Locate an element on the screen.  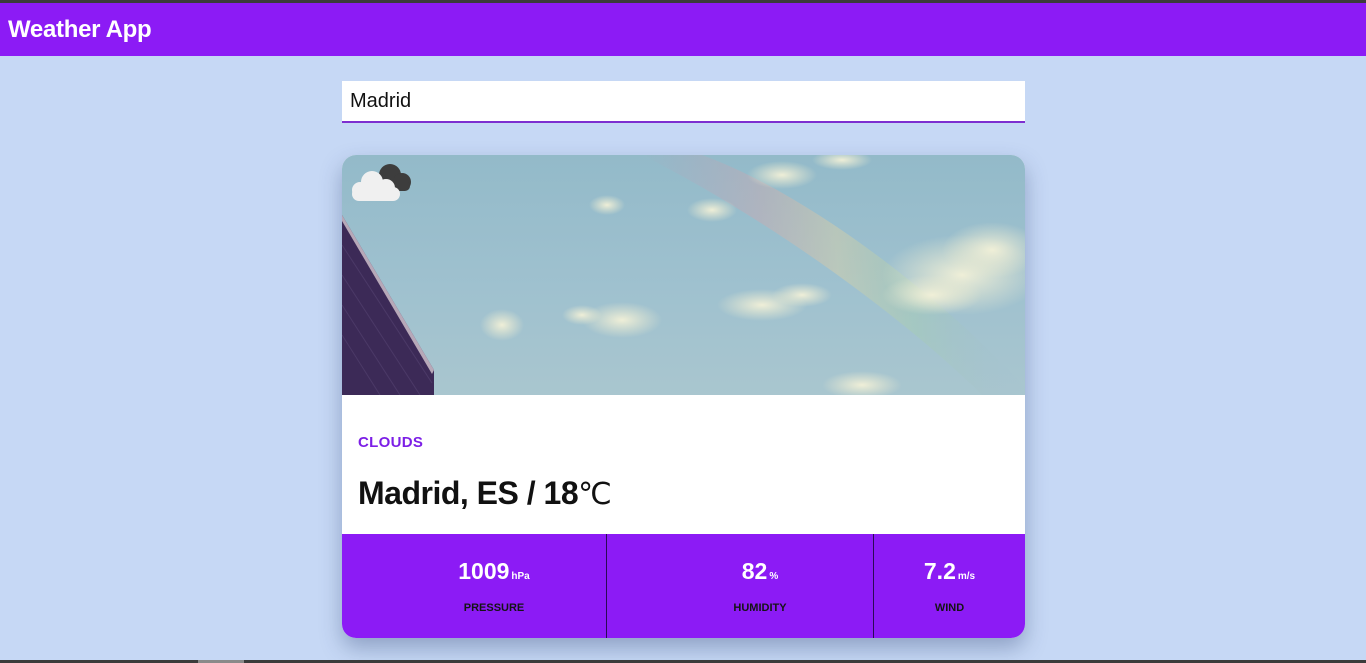
temperature-unit: ℃ is located at coordinates (595, 494).